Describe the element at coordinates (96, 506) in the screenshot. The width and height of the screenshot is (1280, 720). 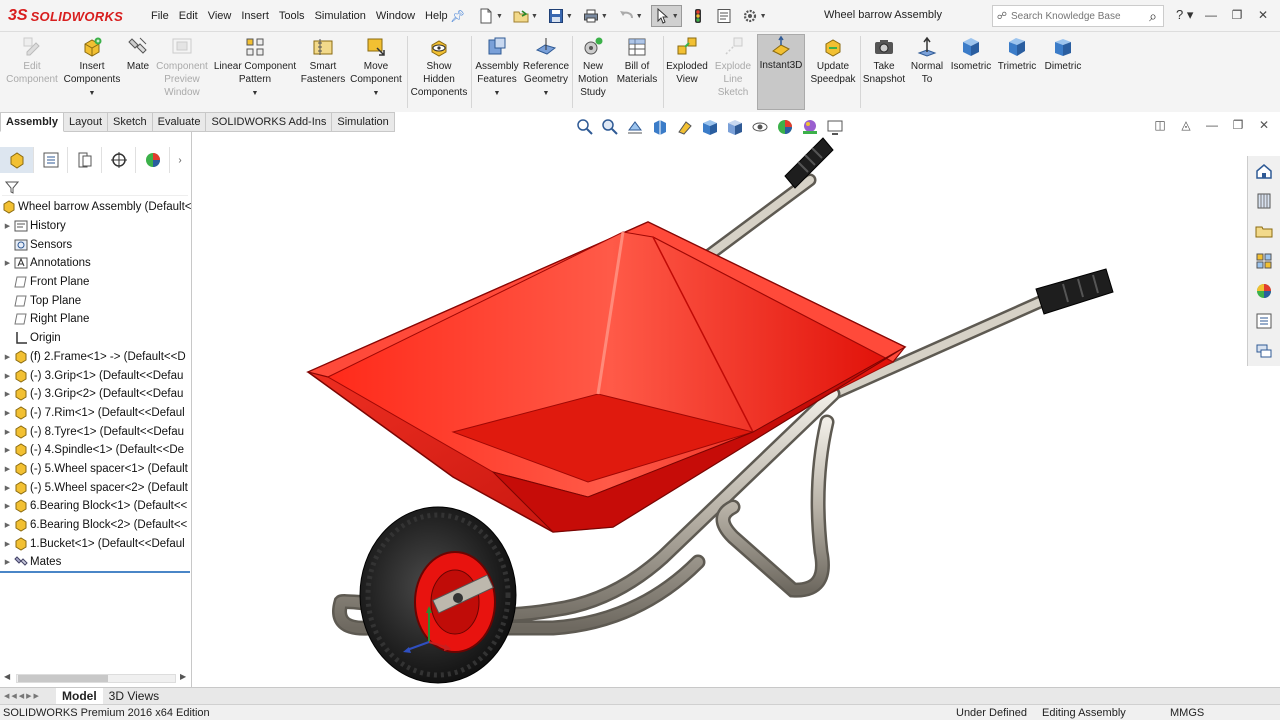
I see `tree-item-component: ▶ 6.Bearing Block<1> (Default<<` at that location.